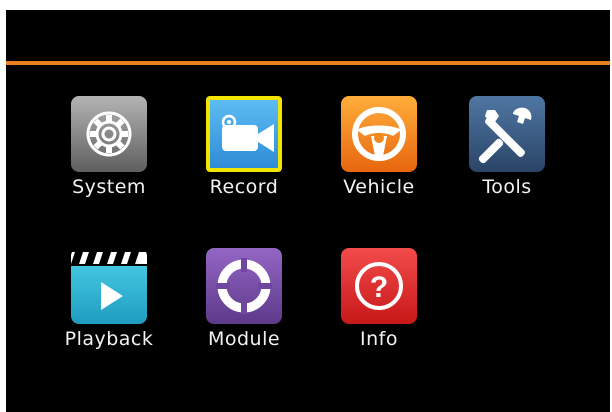 The image size is (612, 412). What do you see at coordinates (379, 339) in the screenshot?
I see `menu-item-label: Info` at bounding box center [379, 339].